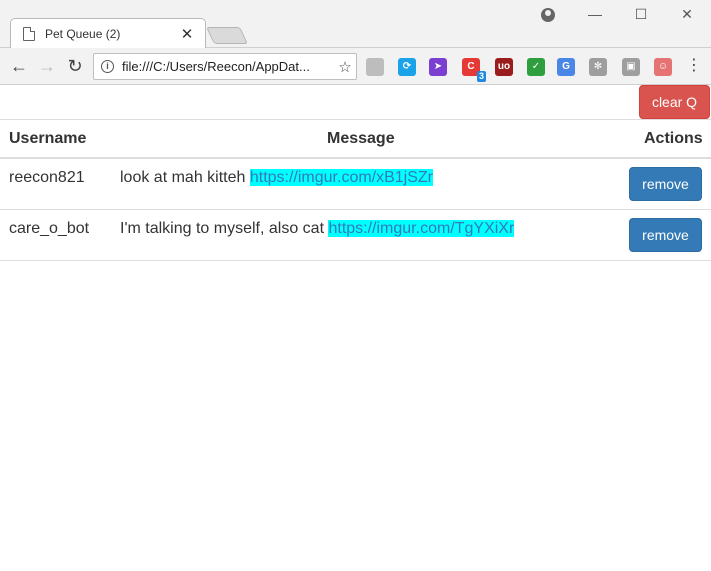 The height and width of the screenshot is (571, 711). Describe the element at coordinates (83, 34) in the screenshot. I see `tab-title: Pet Queue (2)` at that location.